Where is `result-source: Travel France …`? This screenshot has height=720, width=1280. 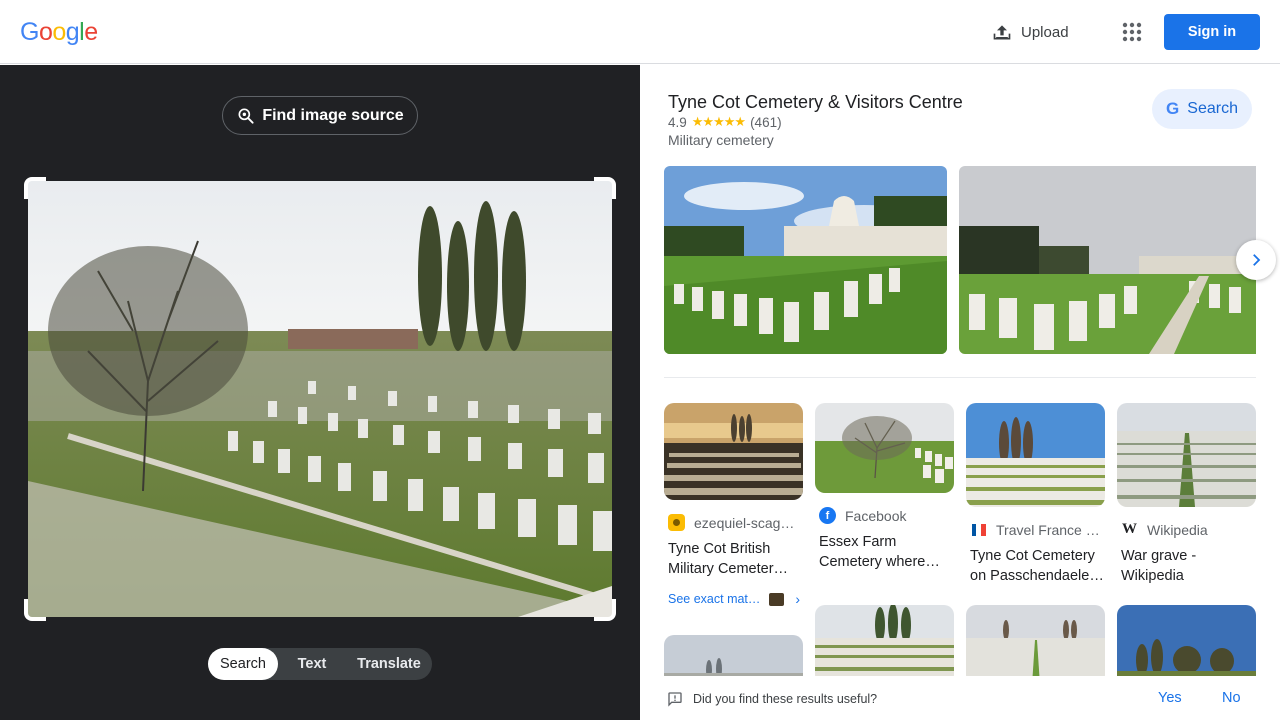 result-source: Travel France … is located at coordinates (1035, 529).